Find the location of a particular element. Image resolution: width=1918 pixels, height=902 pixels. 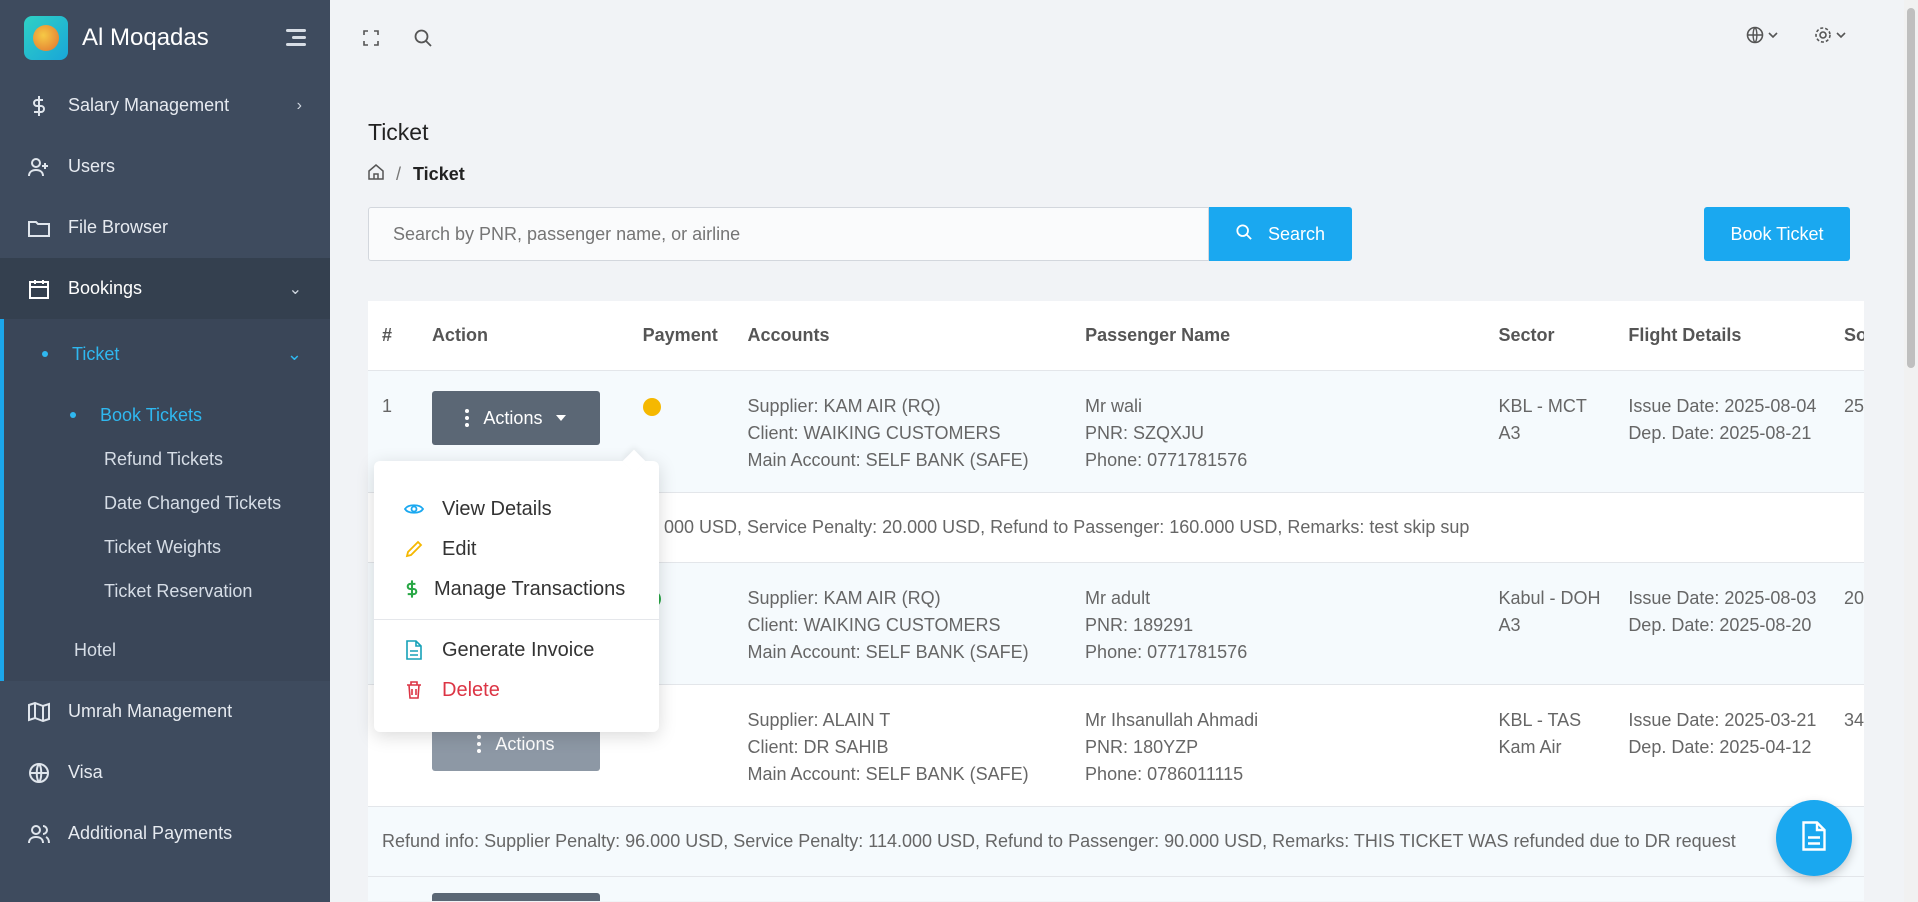

airline: Kam Air is located at coordinates (1530, 747).